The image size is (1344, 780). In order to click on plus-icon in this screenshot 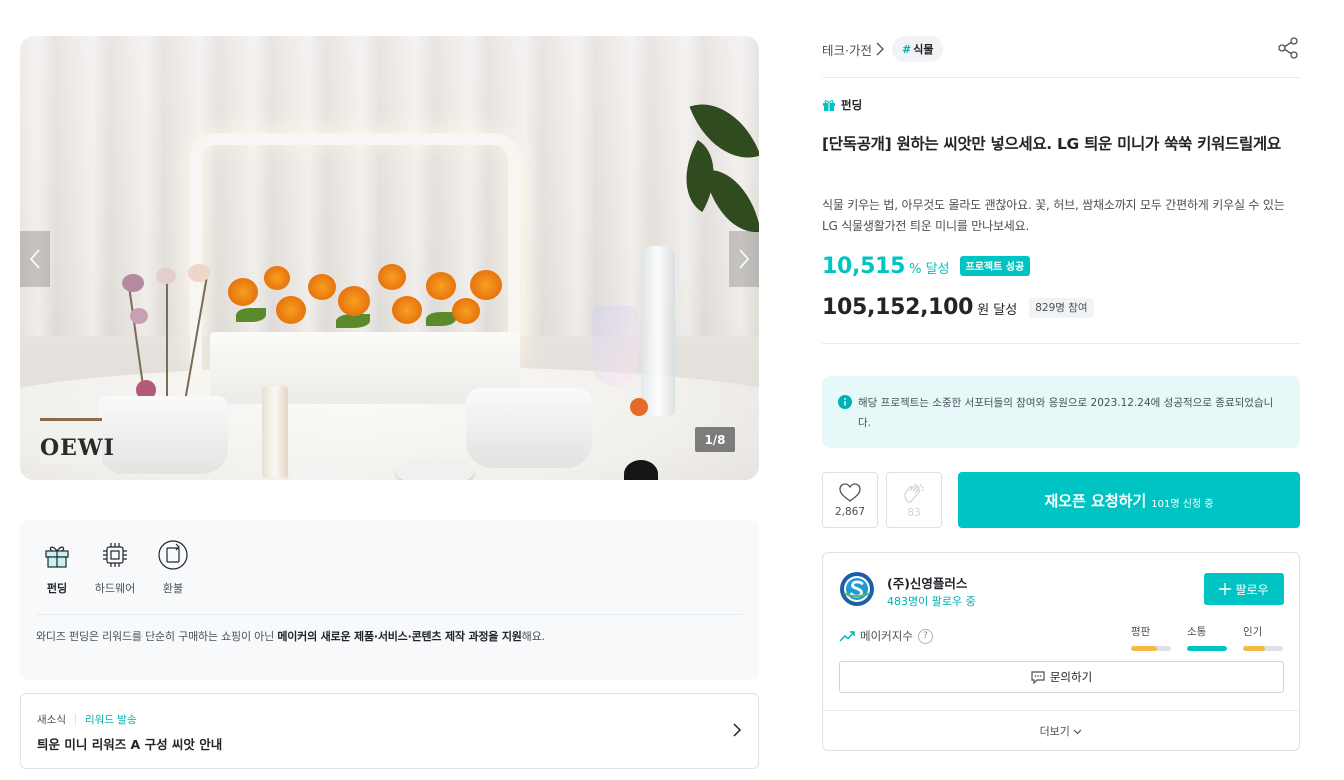, I will do `click(1225, 589)`.